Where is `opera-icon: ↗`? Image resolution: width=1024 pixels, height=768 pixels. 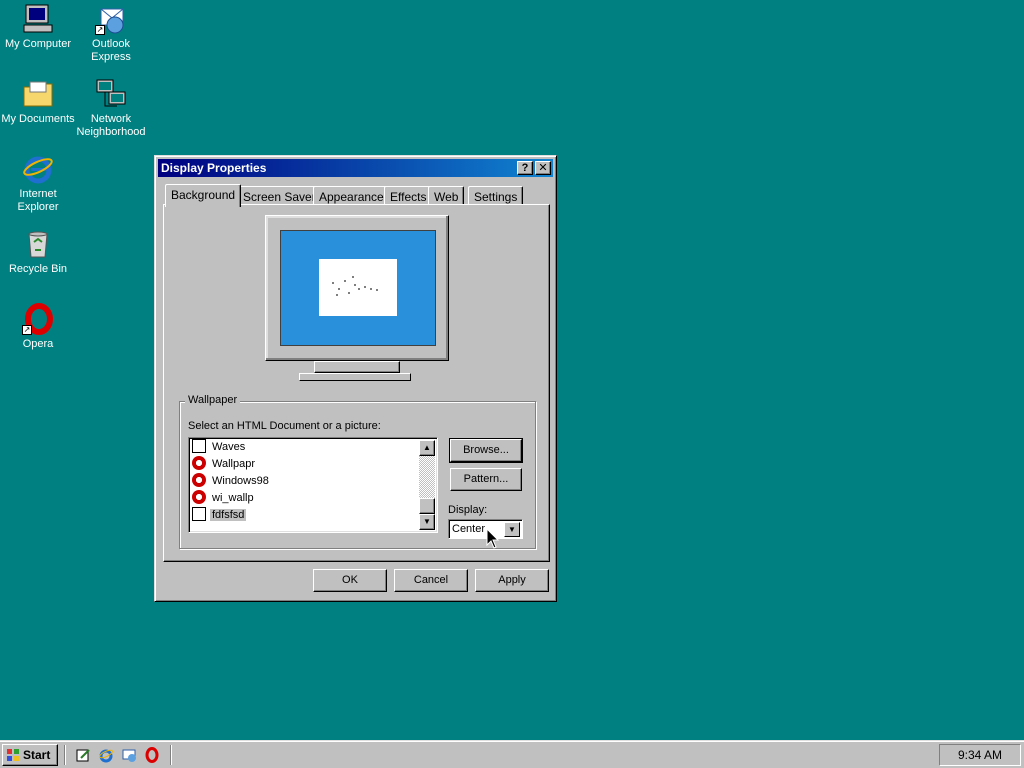 opera-icon: ↗ is located at coordinates (38, 319).